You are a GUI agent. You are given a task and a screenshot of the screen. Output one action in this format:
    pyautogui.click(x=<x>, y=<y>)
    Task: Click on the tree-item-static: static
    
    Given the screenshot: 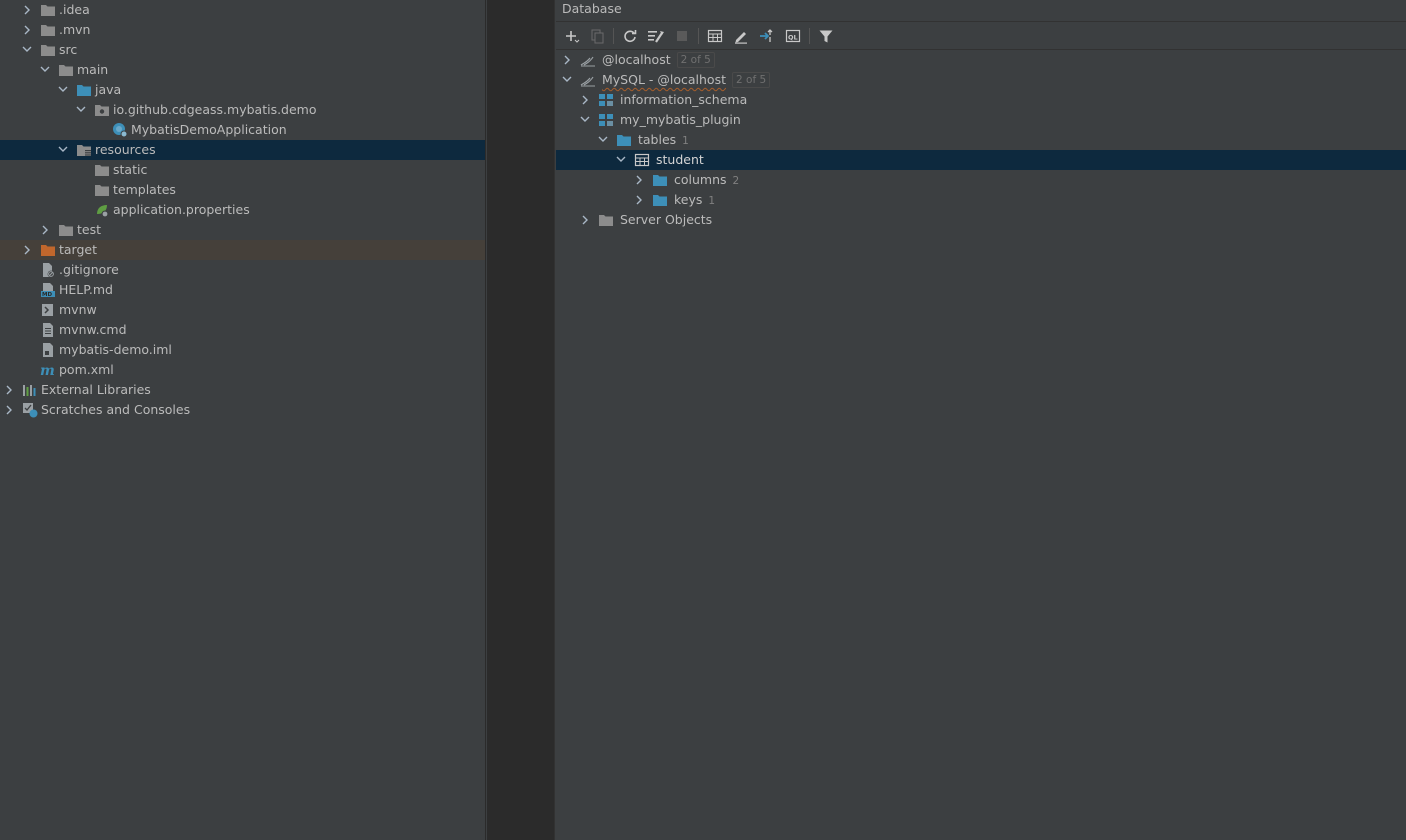 What is the action you would take?
    pyautogui.click(x=242, y=170)
    